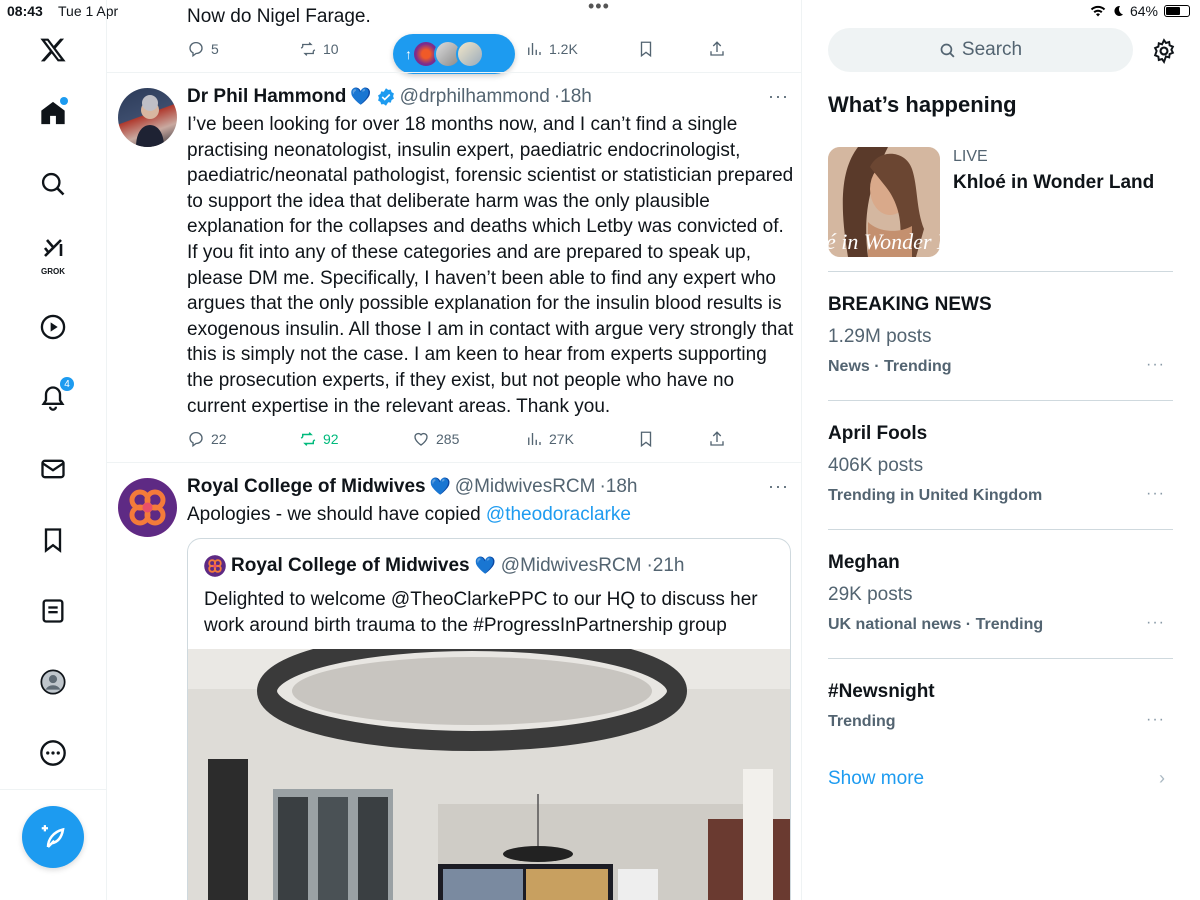 This screenshot has width=1200, height=900. Describe the element at coordinates (558, 514) in the screenshot. I see `mention-link: @theodoraclarke` at that location.